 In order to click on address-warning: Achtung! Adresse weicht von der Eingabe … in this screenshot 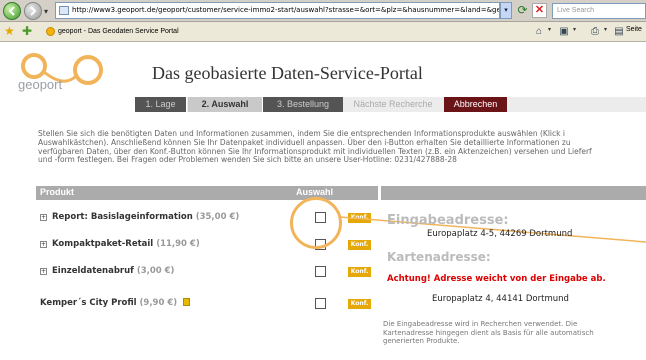, I will do `click(496, 279)`.